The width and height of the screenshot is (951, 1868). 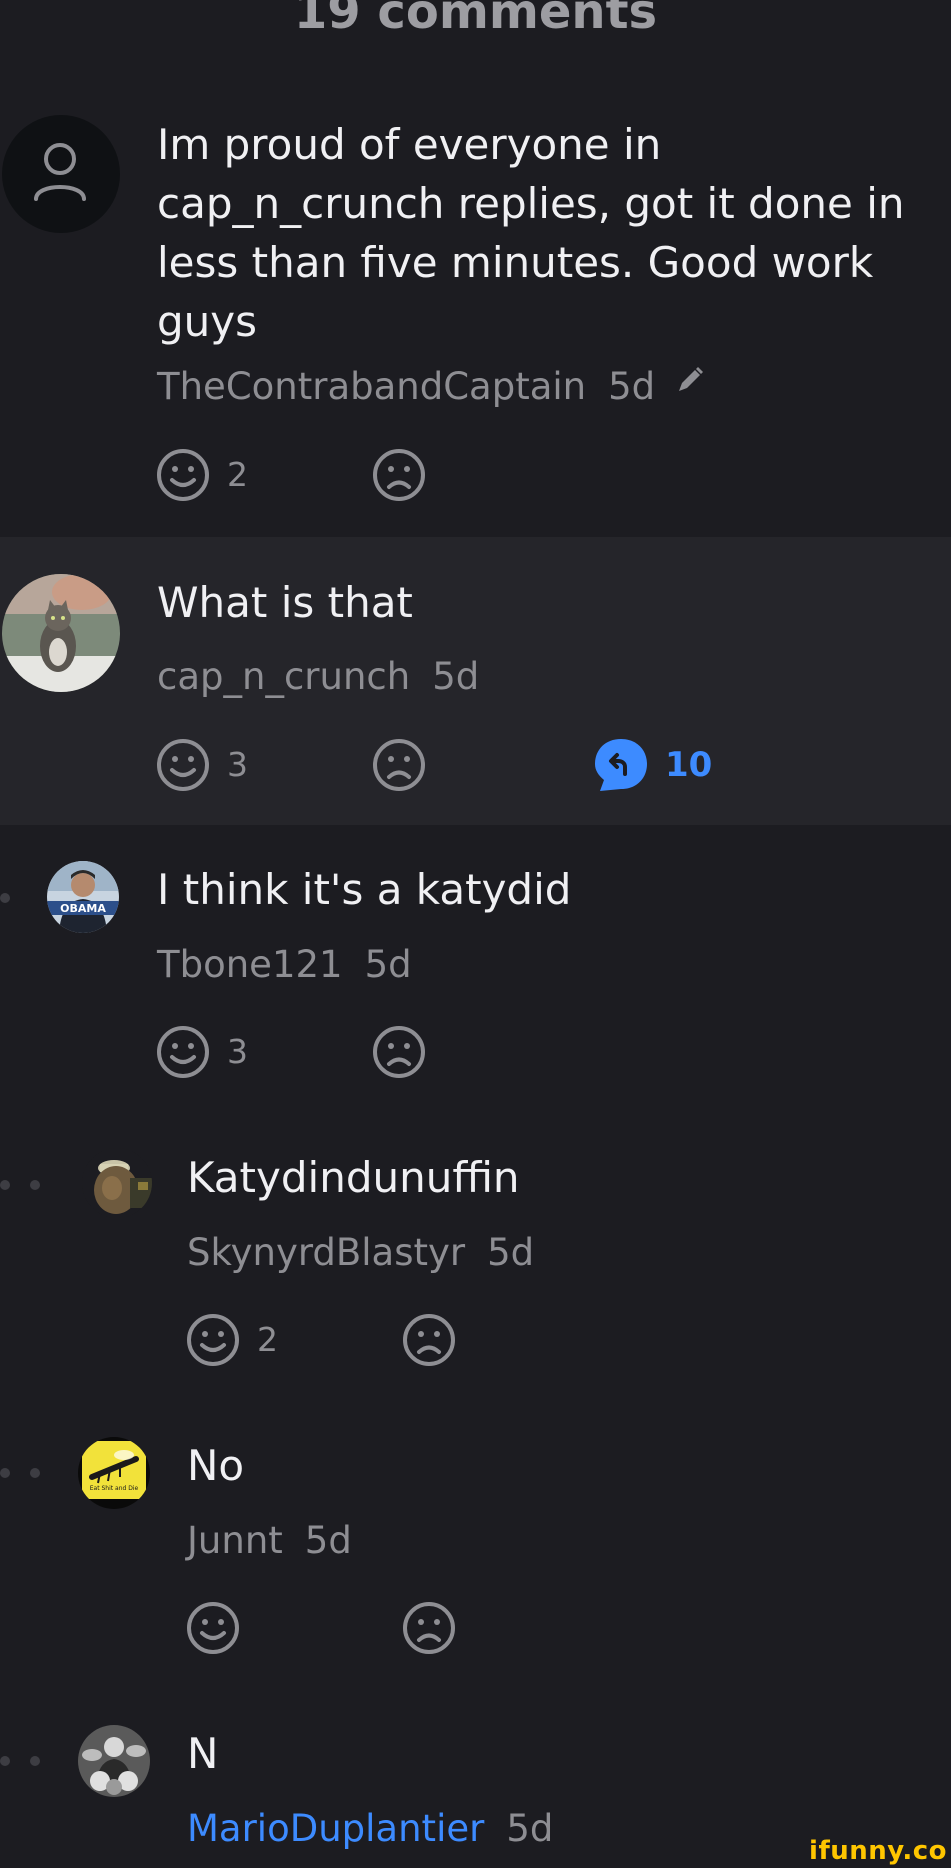 I want to click on comment-meta: cap_n_crunch 5d, so click(x=318, y=677).